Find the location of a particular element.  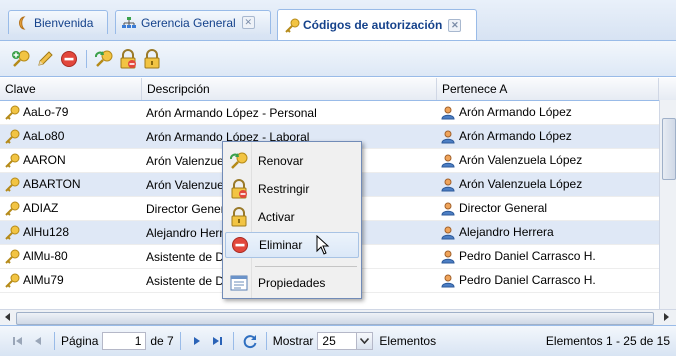

cell-clave: ADIAZ is located at coordinates (41, 207).